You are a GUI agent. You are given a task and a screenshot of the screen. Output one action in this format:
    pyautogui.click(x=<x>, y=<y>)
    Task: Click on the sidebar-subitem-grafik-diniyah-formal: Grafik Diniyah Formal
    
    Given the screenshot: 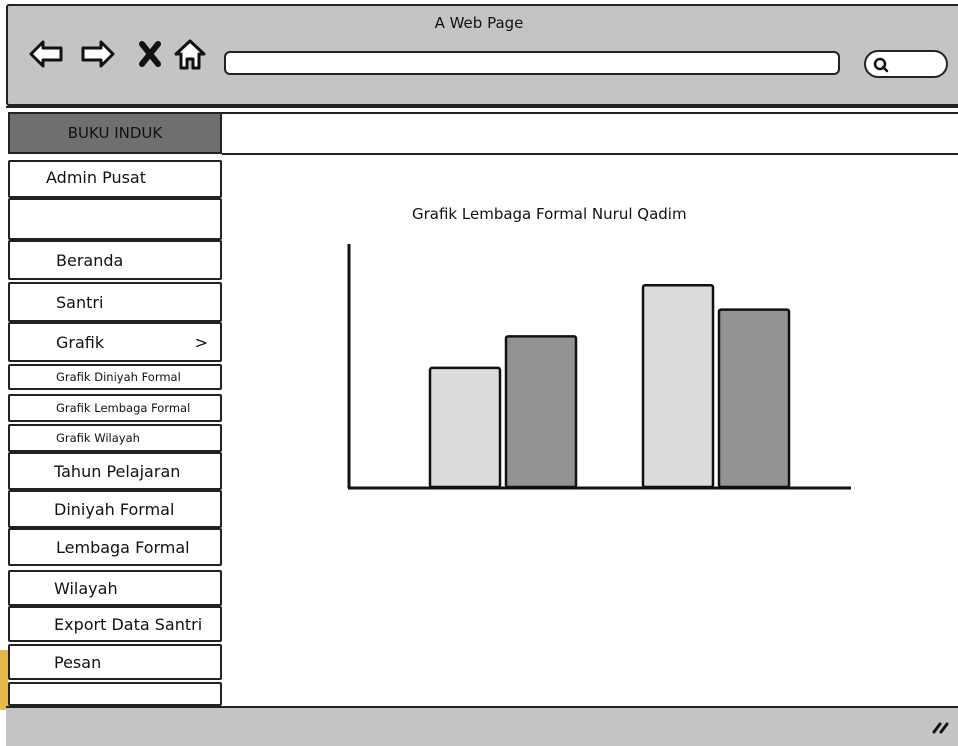 What is the action you would take?
    pyautogui.click(x=115, y=377)
    